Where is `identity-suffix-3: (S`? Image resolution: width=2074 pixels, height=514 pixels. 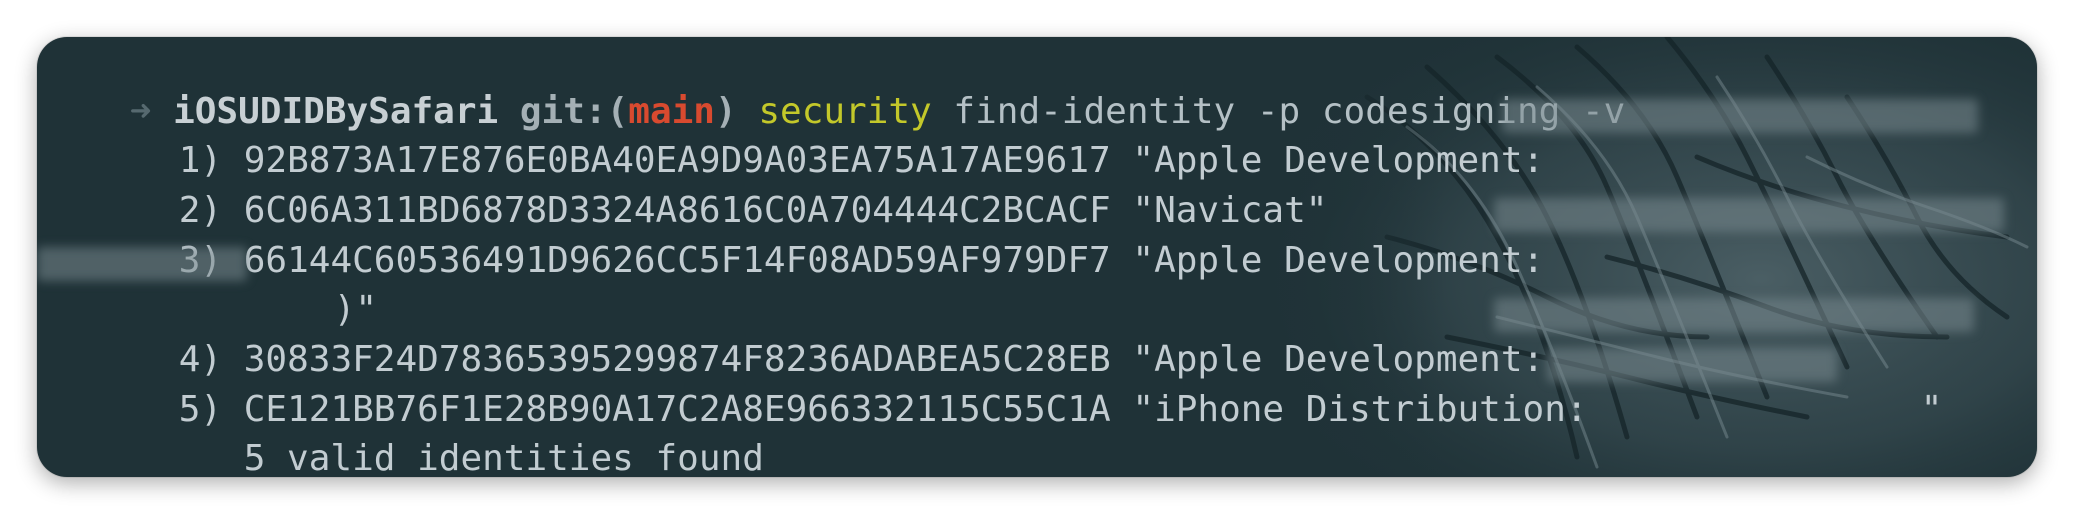 identity-suffix-3: (S is located at coordinates (2017, 211).